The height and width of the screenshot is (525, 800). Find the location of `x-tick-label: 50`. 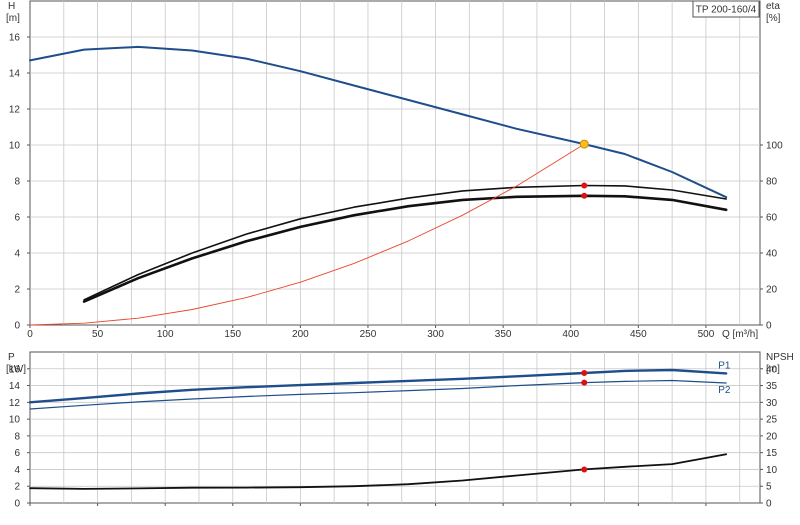

x-tick-label: 50 is located at coordinates (98, 334).